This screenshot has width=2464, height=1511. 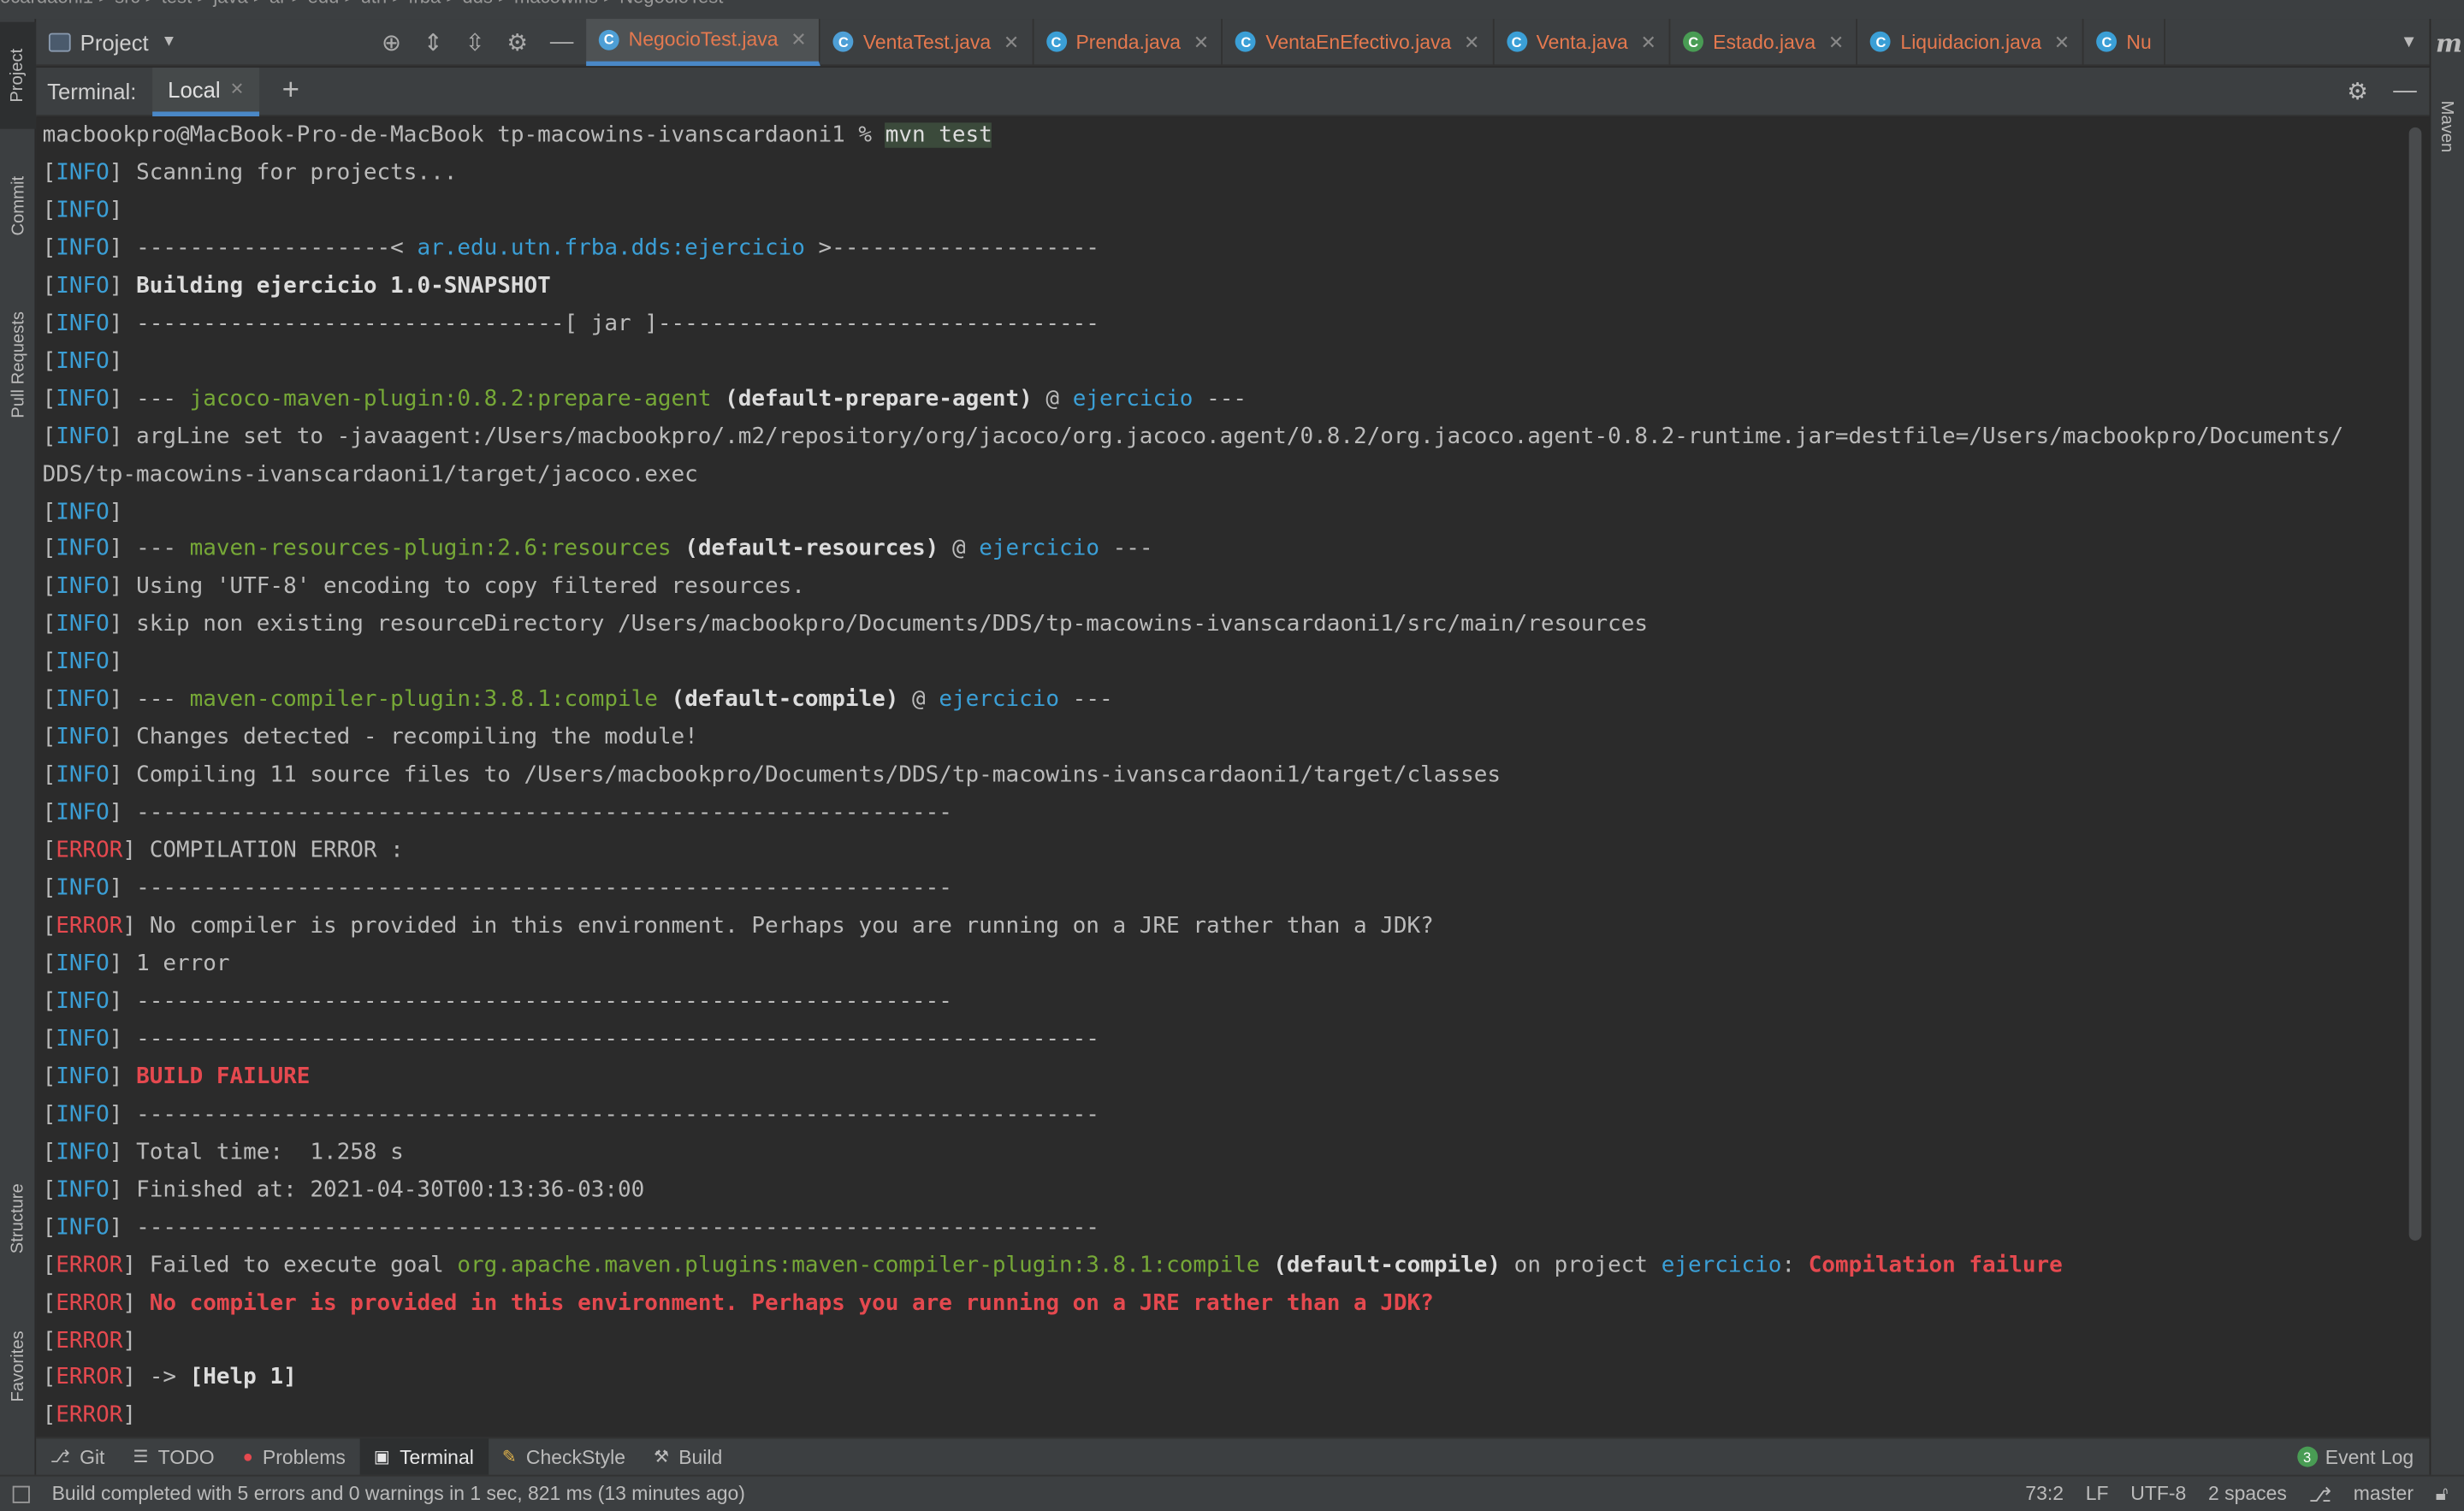 What do you see at coordinates (2097, 1494) in the screenshot?
I see `line-separator: LF` at bounding box center [2097, 1494].